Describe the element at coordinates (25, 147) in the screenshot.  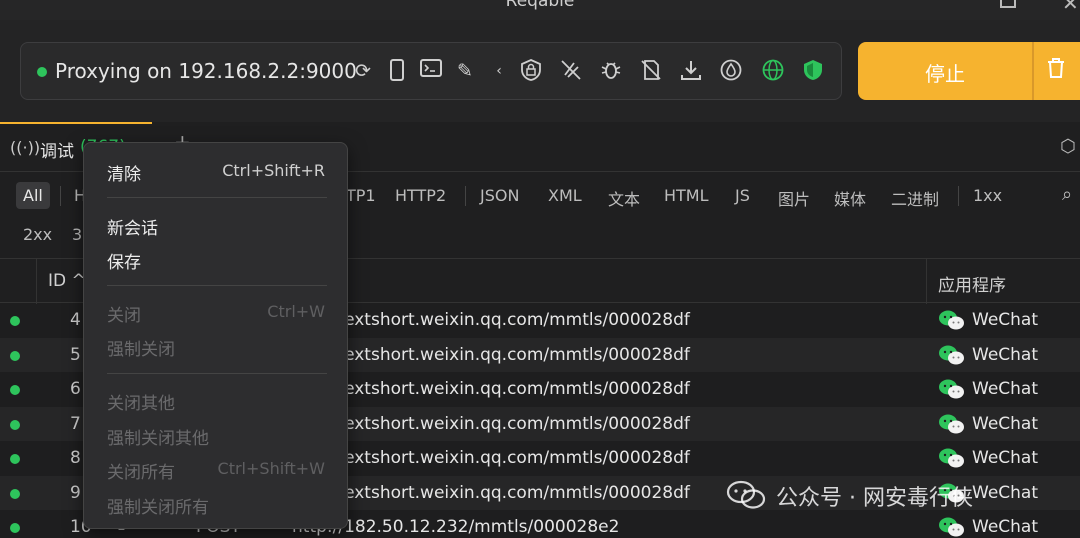
I see `broadcast-icon: ((·))` at that location.